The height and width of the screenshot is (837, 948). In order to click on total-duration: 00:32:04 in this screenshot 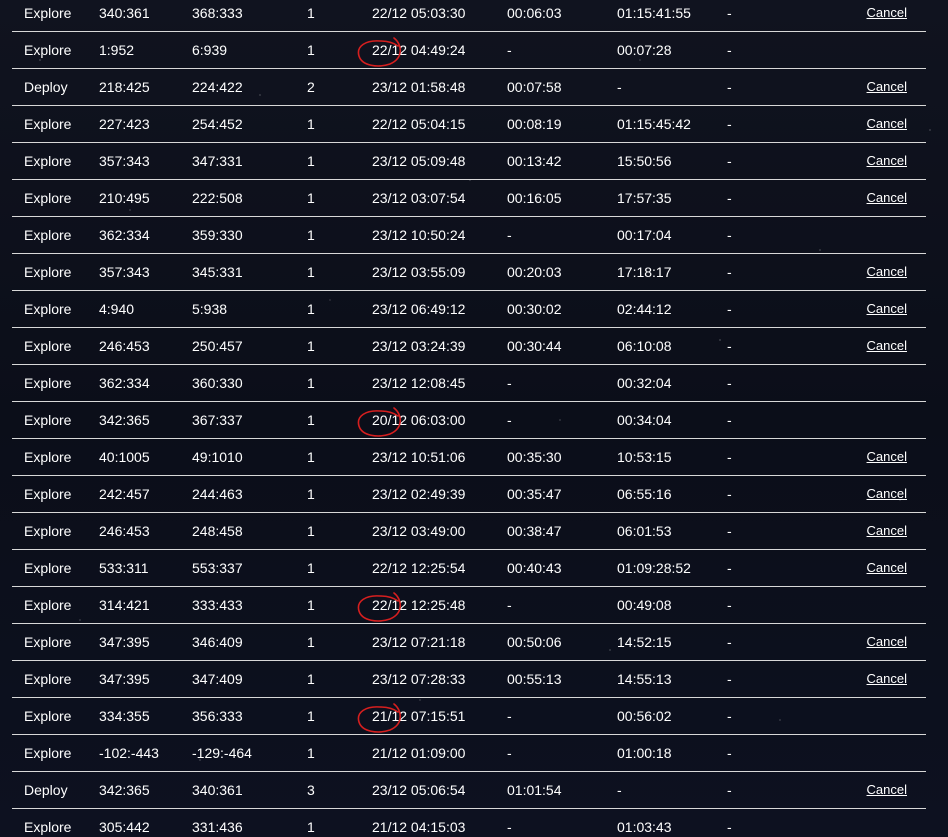, I will do `click(644, 383)`.